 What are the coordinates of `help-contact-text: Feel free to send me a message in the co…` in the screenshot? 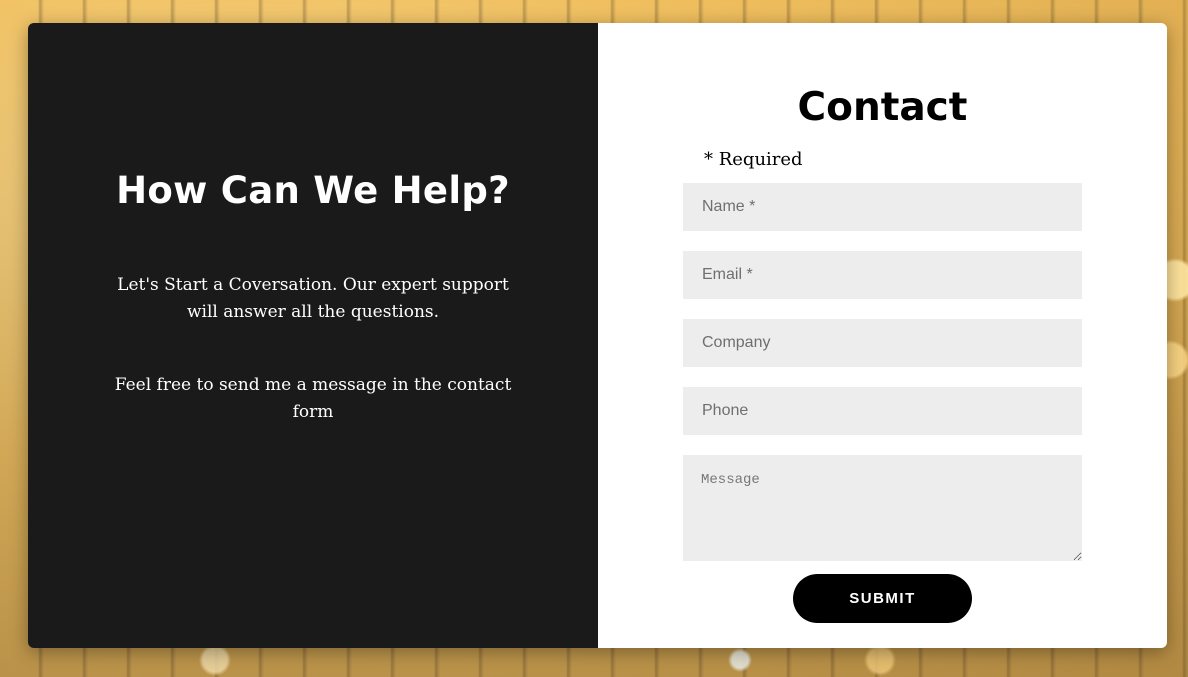 It's located at (313, 398).